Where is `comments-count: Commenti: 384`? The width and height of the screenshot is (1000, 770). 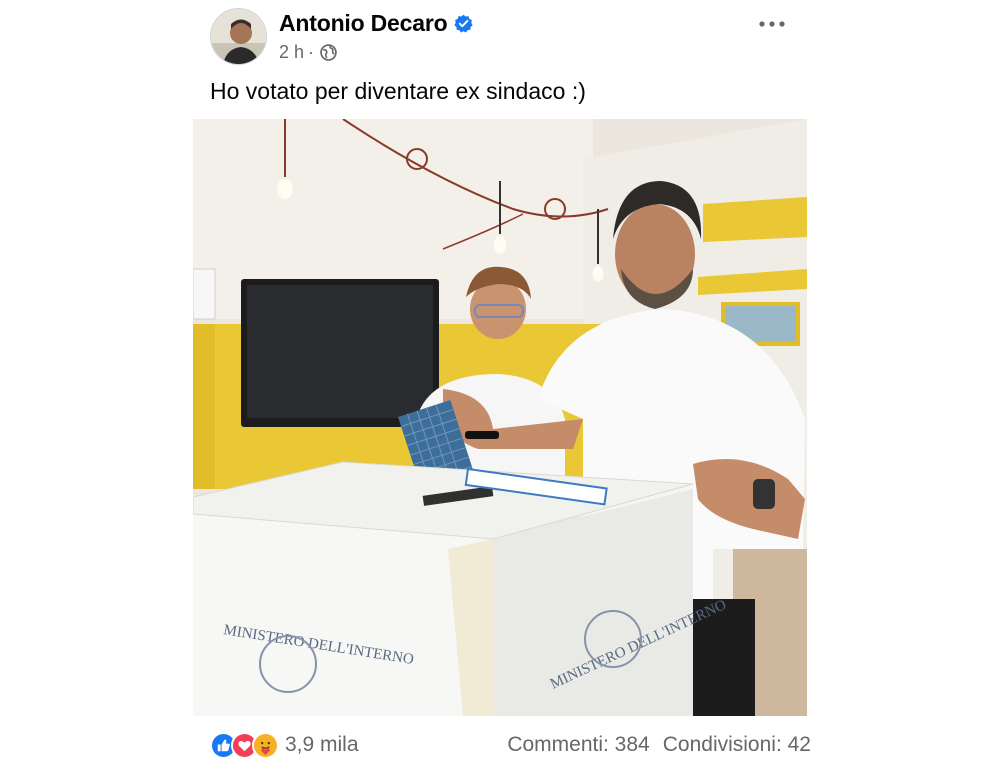
comments-count: Commenti: 384 is located at coordinates (578, 745).